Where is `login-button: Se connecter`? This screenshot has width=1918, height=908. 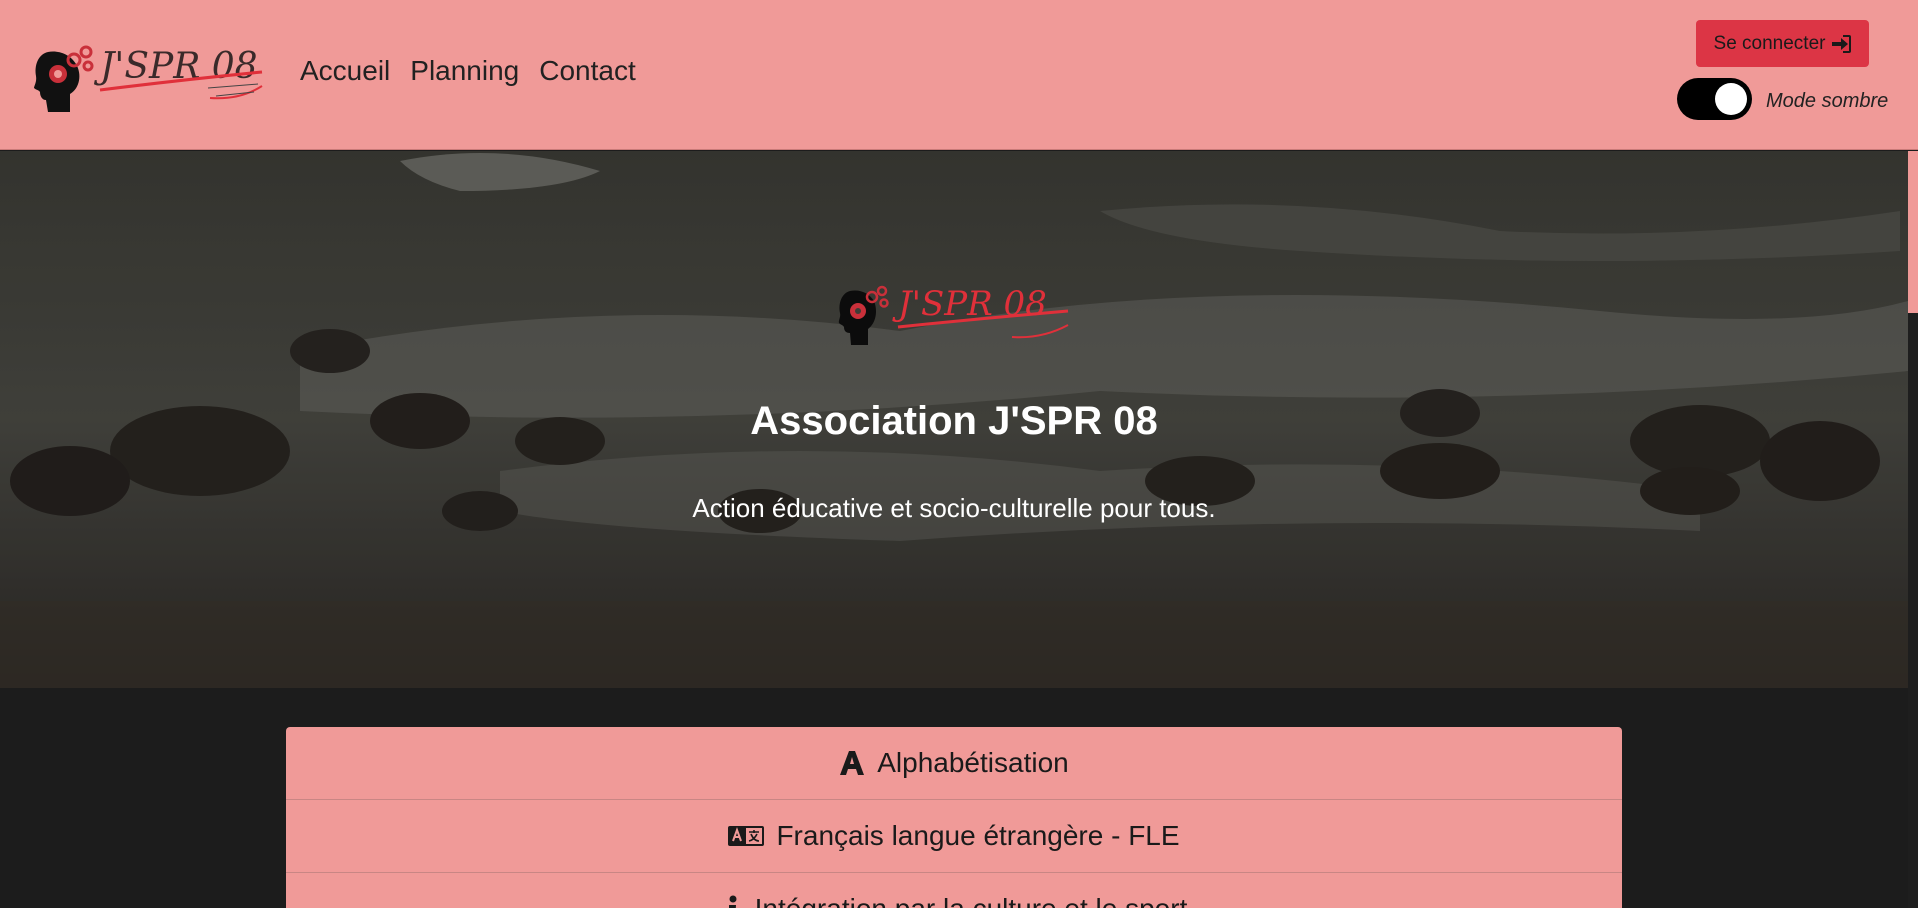
login-button: Se connecter is located at coordinates (1782, 43).